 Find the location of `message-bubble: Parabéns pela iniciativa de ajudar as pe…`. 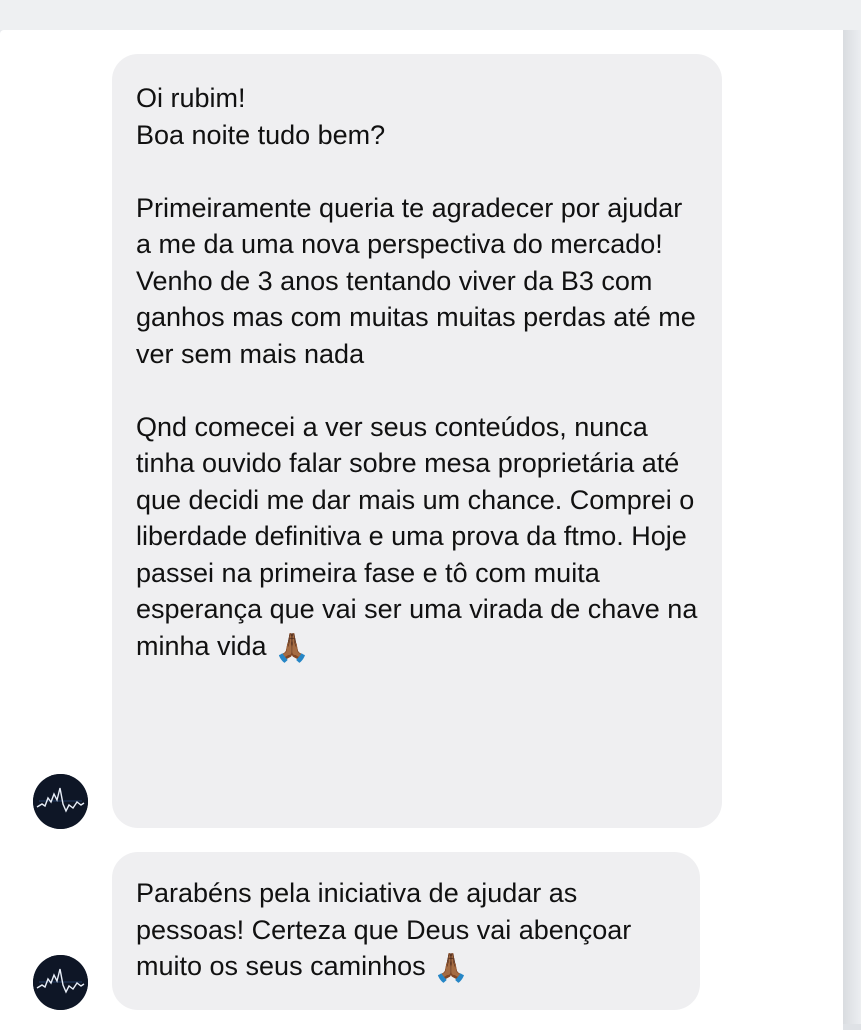

message-bubble: Parabéns pela iniciativa de ajudar as pe… is located at coordinates (406, 931).